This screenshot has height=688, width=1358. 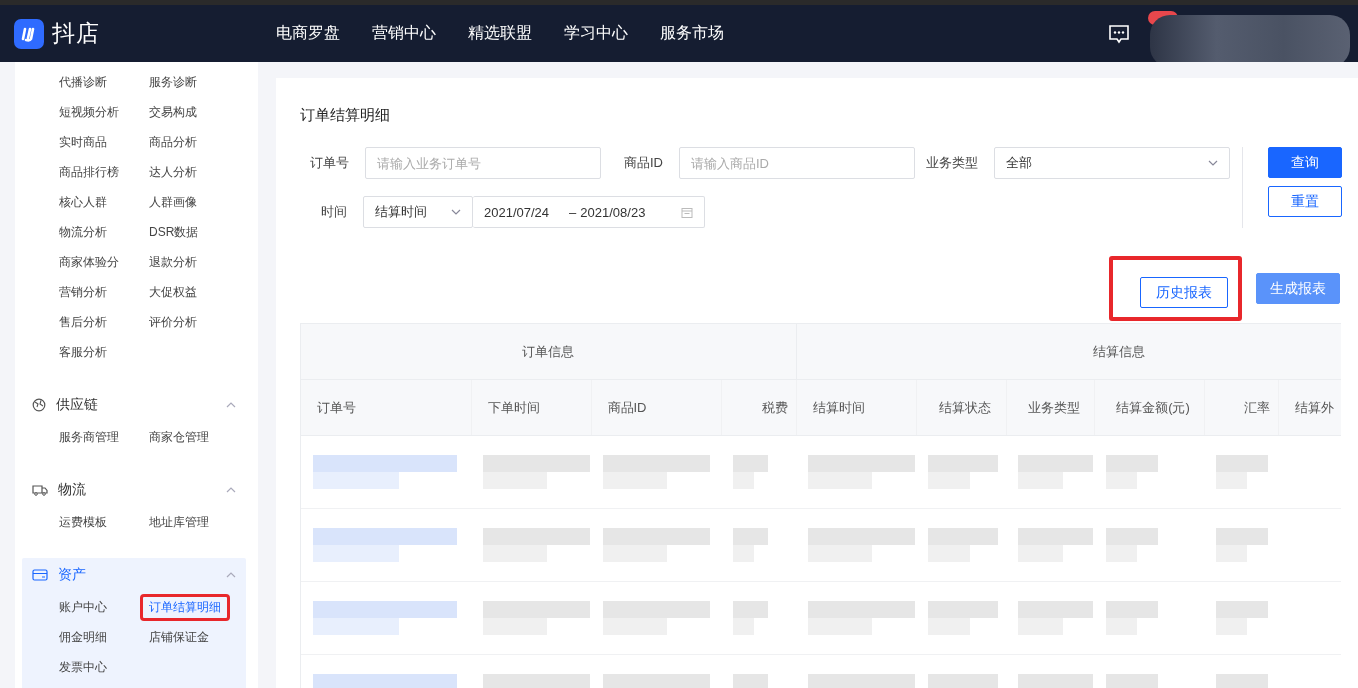 What do you see at coordinates (29, 33) in the screenshot?
I see `logo-icon` at bounding box center [29, 33].